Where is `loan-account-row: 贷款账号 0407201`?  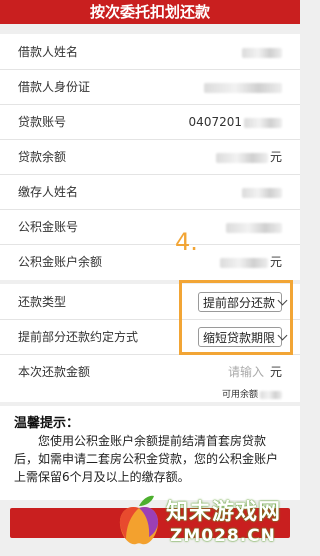 loan-account-row: 贷款账号 0407201 is located at coordinates (150, 122).